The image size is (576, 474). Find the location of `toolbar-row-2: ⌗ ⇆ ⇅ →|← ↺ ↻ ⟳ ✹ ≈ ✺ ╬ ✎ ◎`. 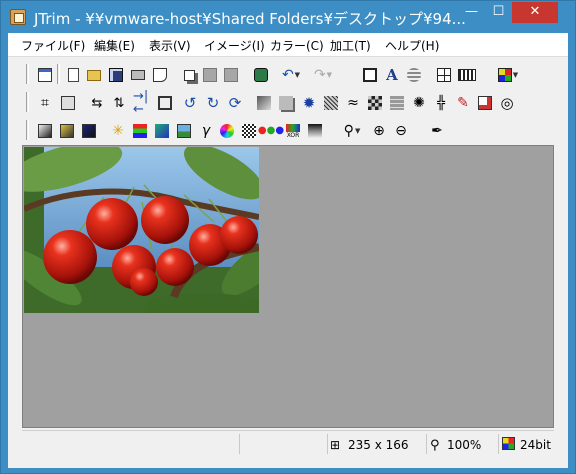

toolbar-row-2: ⌗ ⇆ ⇅ →|← ↺ ↻ ⟳ ✹ ≈ ✺ ╬ ✎ ◎ is located at coordinates (288, 103).